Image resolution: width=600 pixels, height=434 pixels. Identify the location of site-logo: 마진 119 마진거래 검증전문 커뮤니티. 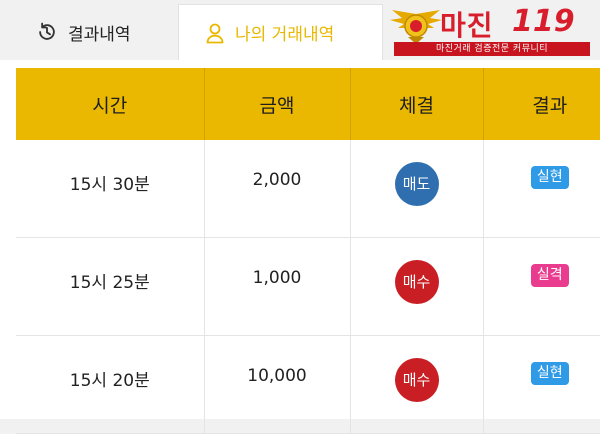
(491, 30).